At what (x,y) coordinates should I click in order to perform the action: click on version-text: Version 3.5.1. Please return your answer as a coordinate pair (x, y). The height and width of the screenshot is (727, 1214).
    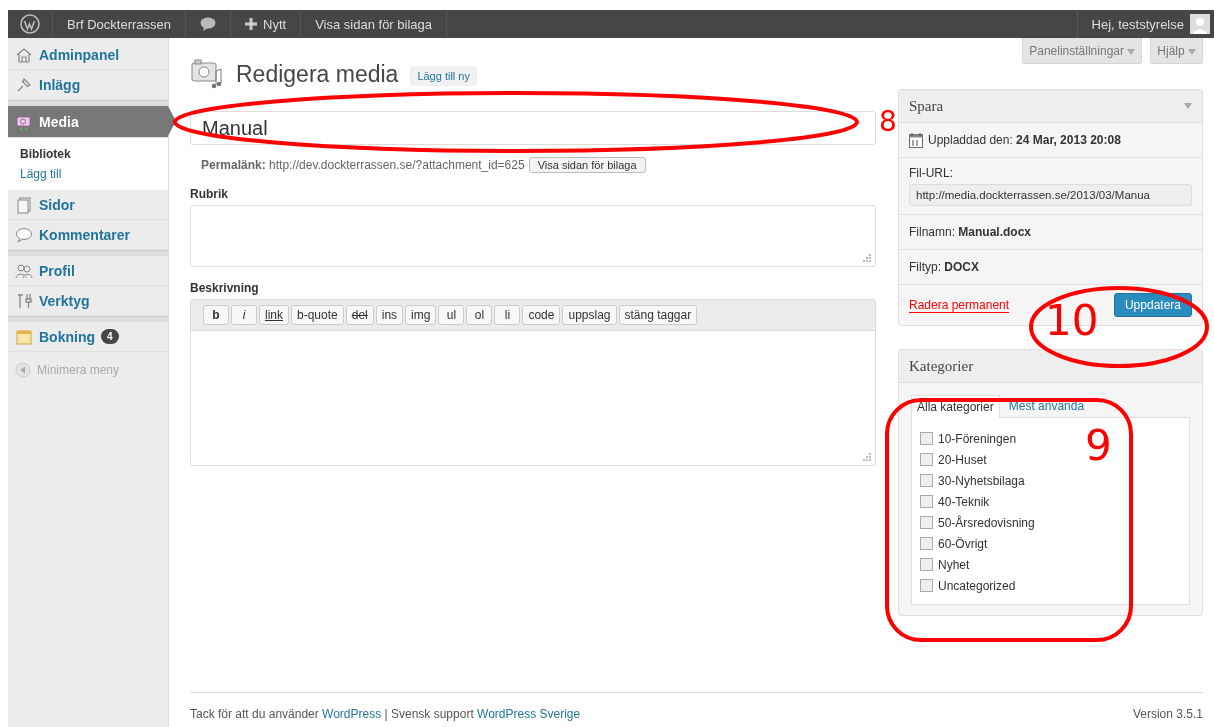
    Looking at the image, I should click on (1167, 714).